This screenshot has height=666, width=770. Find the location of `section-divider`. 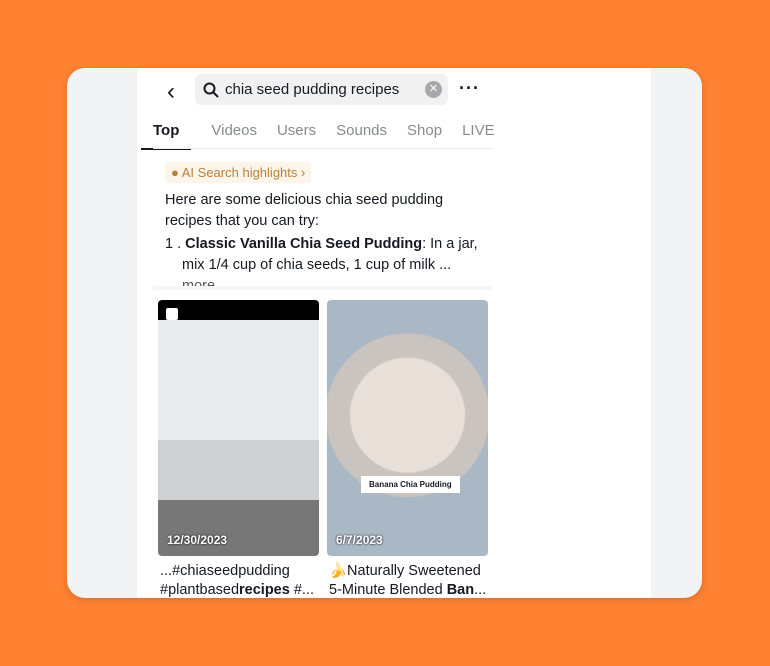

section-divider is located at coordinates (323, 288).